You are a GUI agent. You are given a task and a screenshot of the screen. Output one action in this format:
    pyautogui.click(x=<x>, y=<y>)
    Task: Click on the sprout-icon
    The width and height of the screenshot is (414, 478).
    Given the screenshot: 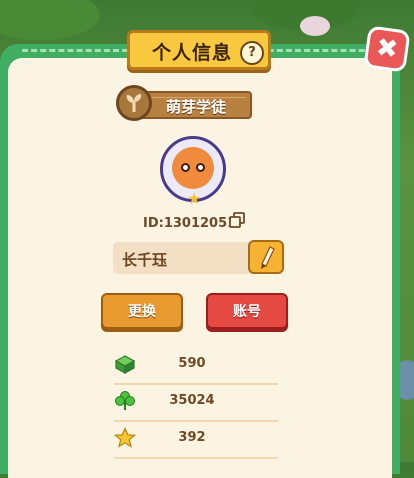 What is the action you would take?
    pyautogui.click(x=134, y=103)
    